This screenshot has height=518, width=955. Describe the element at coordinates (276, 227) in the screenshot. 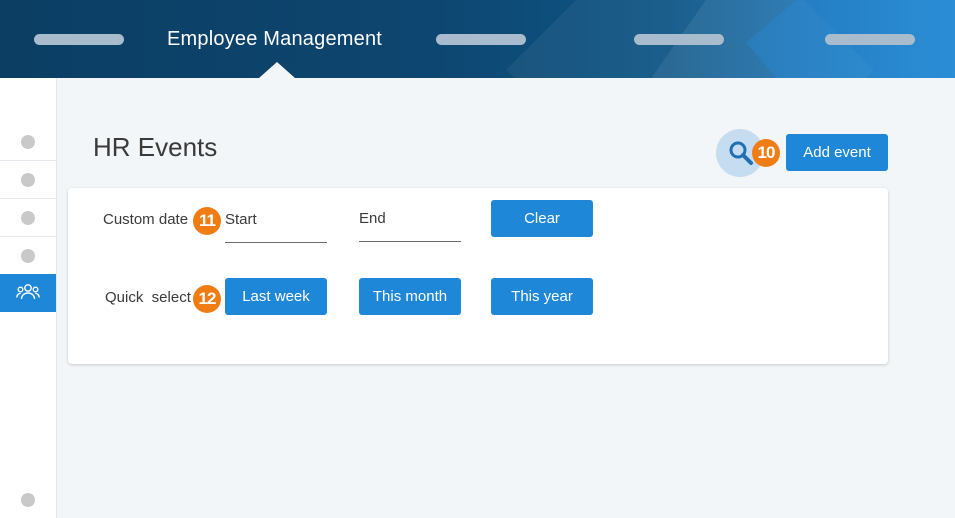

I see `start-date-field: Start` at that location.